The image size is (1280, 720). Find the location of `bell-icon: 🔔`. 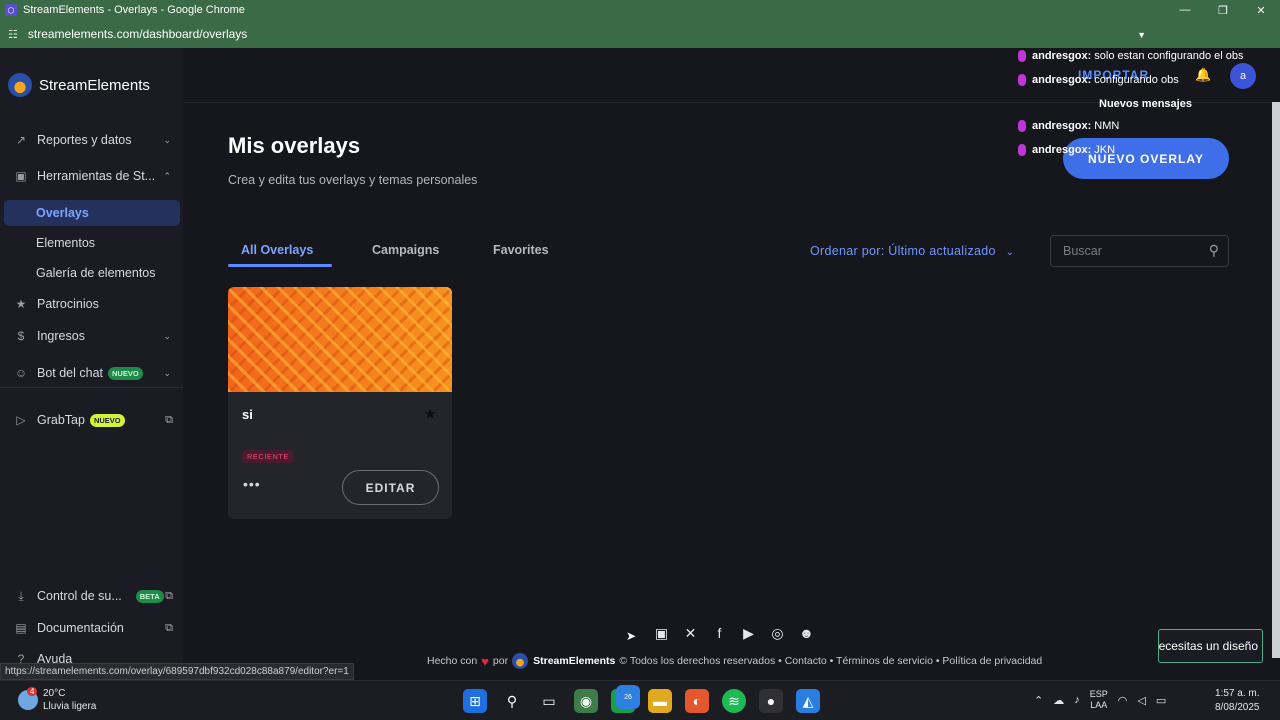

bell-icon: 🔔 is located at coordinates (1203, 75).